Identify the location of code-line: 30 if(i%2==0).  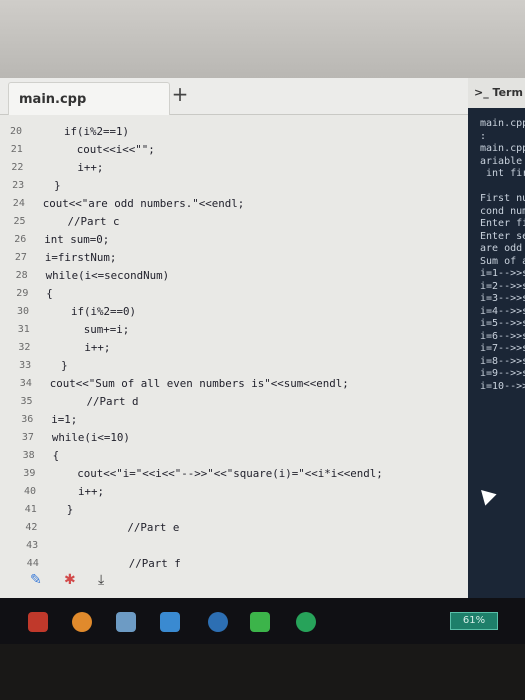
(76, 311).